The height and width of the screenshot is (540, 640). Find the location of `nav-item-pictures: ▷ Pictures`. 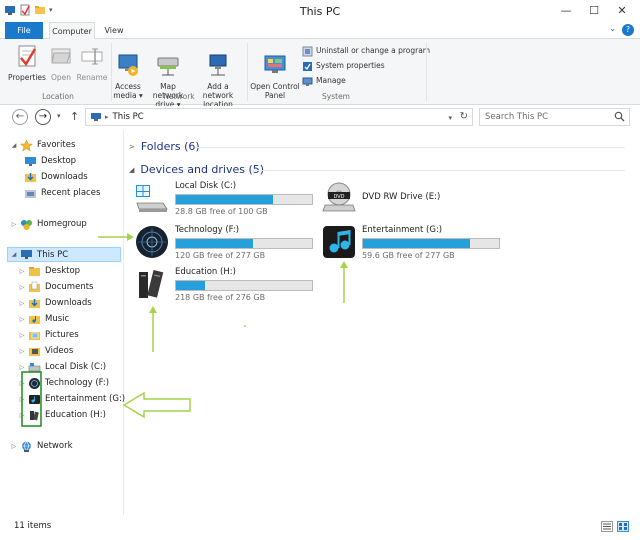

nav-item-pictures: ▷ Pictures is located at coordinates (48, 335).